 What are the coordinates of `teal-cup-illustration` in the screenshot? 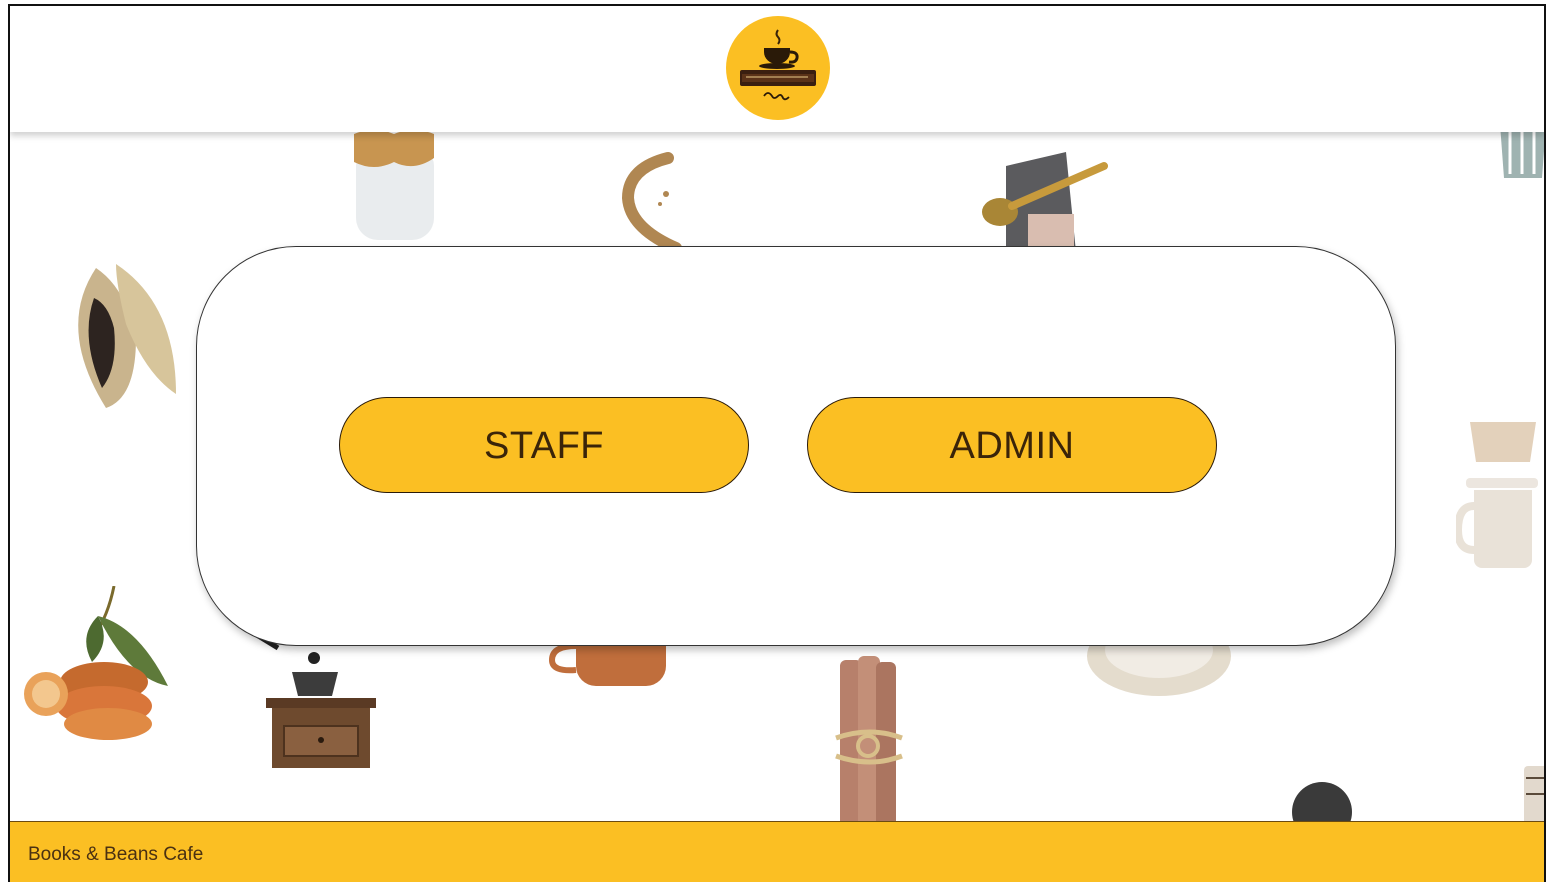 It's located at (1522, 151).